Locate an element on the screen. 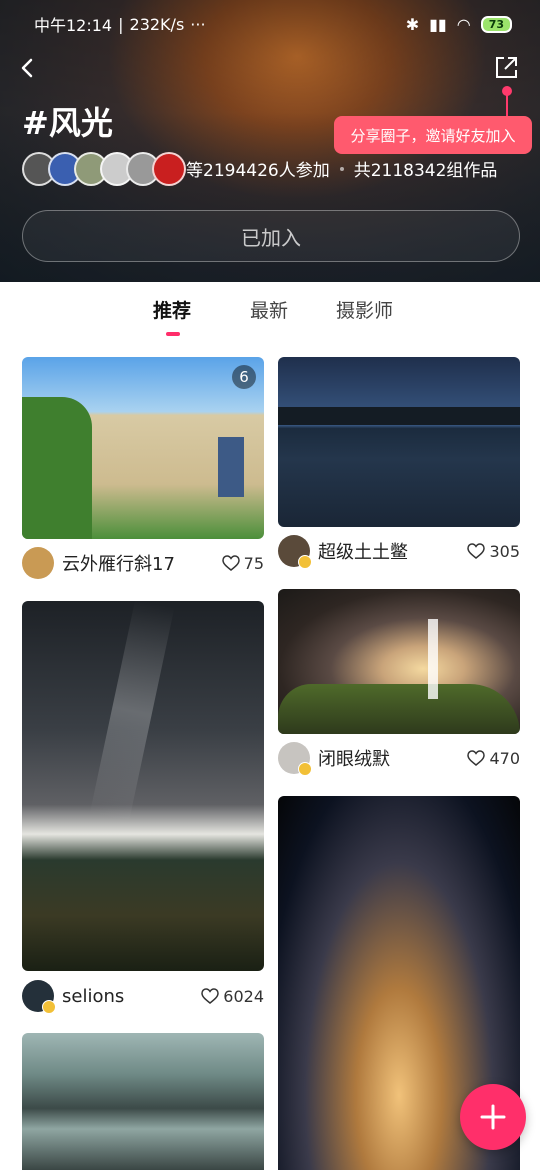  like-control: 6024 is located at coordinates (232, 996).